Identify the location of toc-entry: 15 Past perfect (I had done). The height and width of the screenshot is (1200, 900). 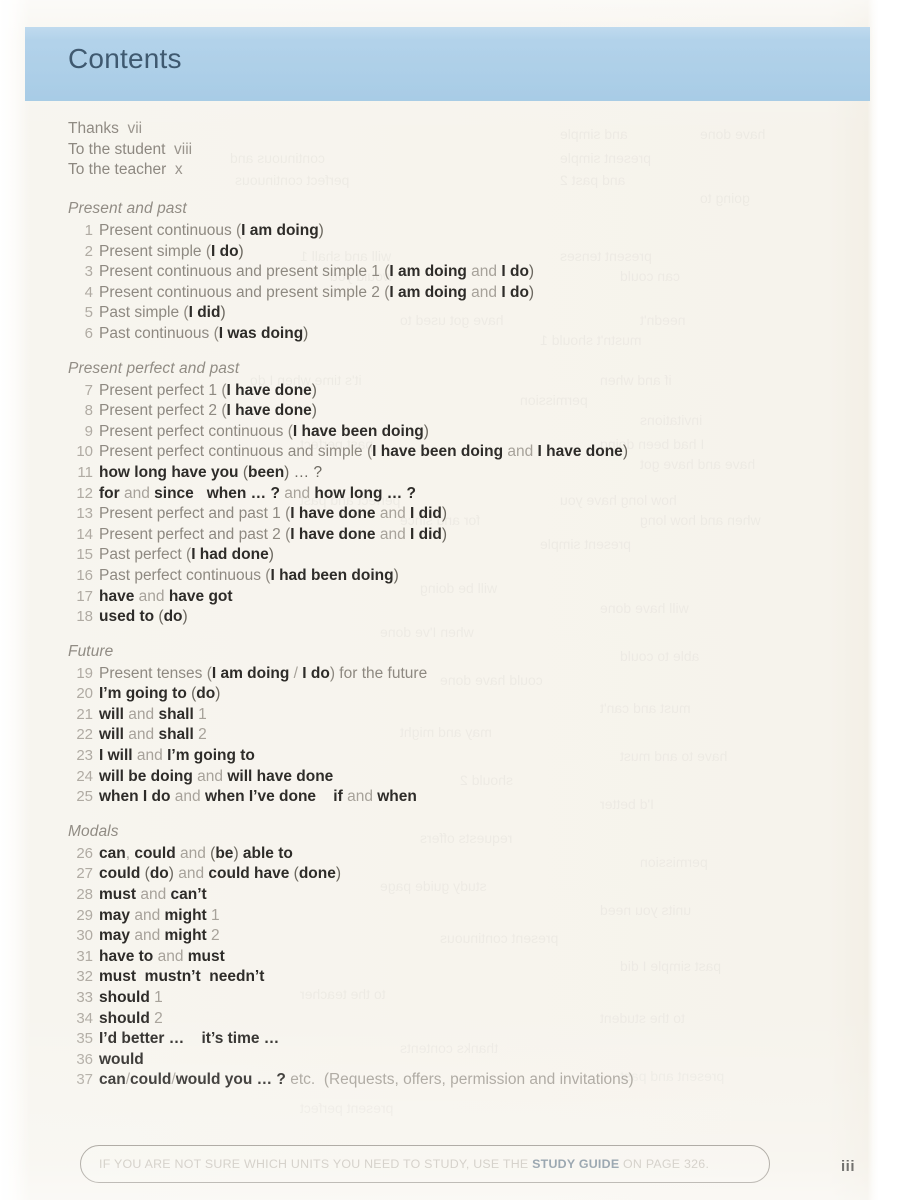
(448, 555).